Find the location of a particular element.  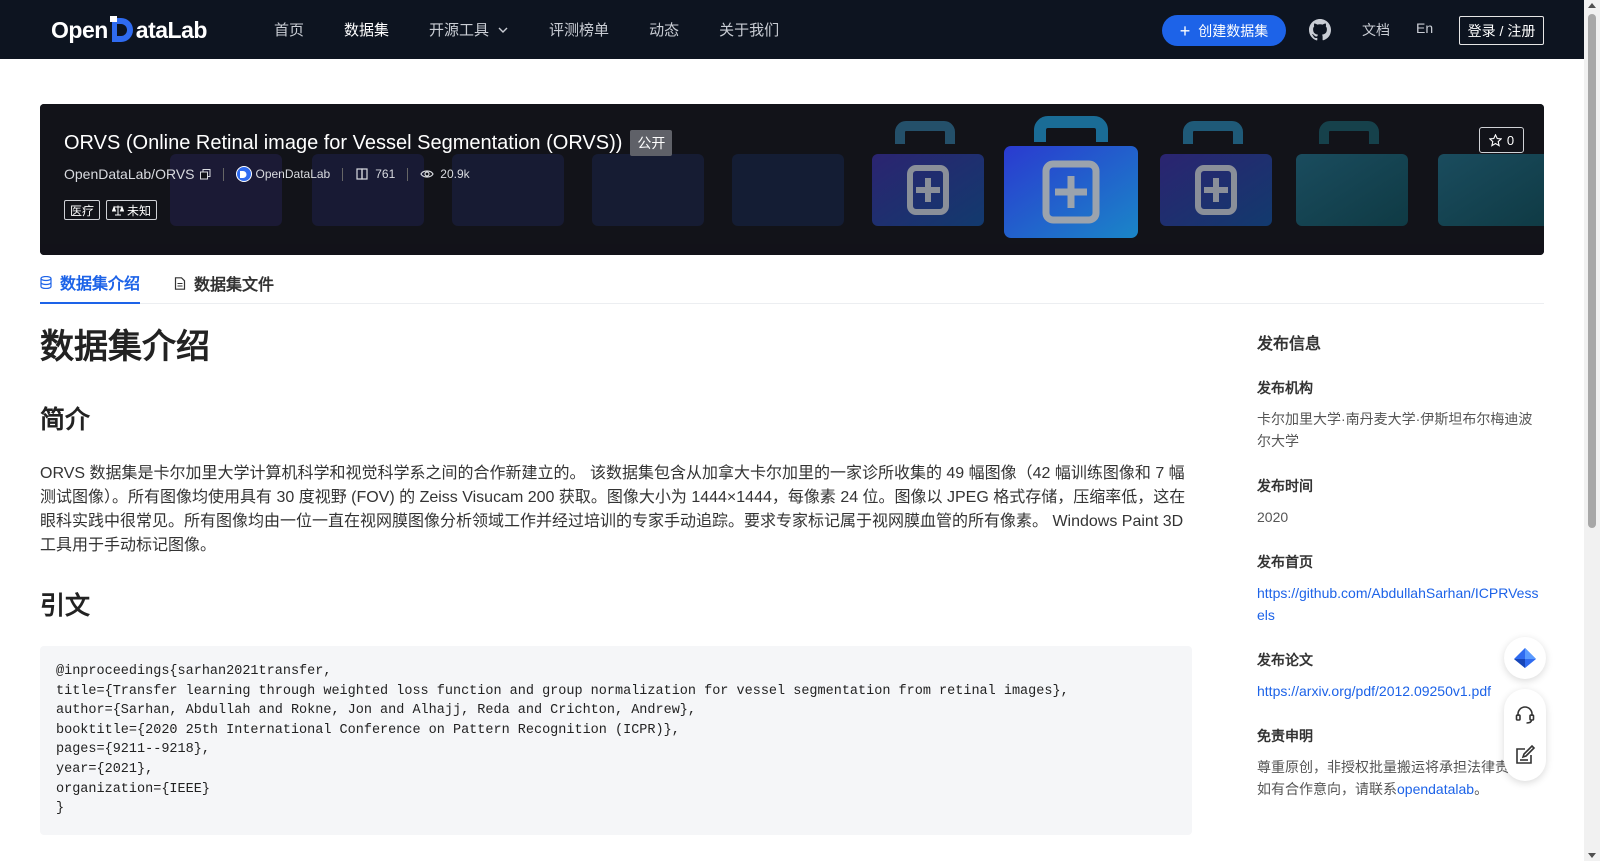

nav-datasets-label: 数据集 is located at coordinates (367, 30).